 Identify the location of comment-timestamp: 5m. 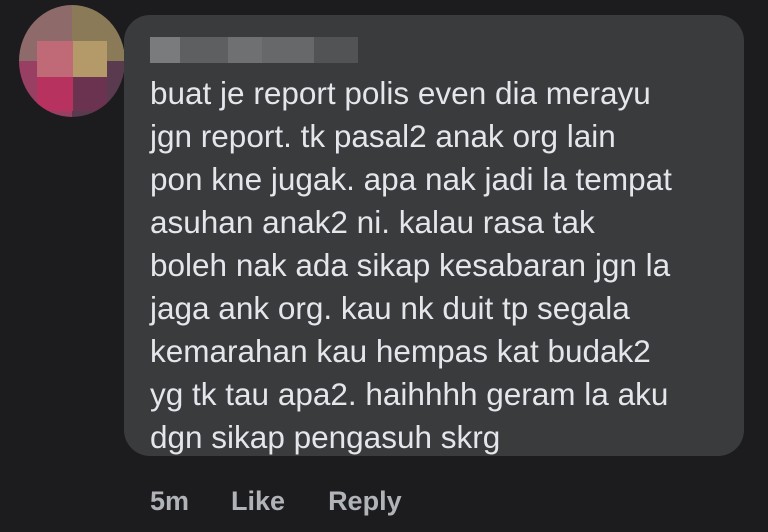
(169, 501).